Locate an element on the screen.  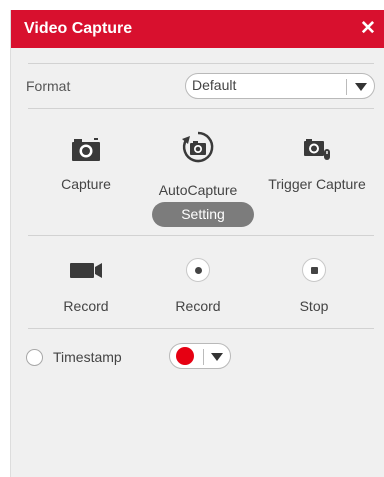
picker-separator is located at coordinates (203, 357).